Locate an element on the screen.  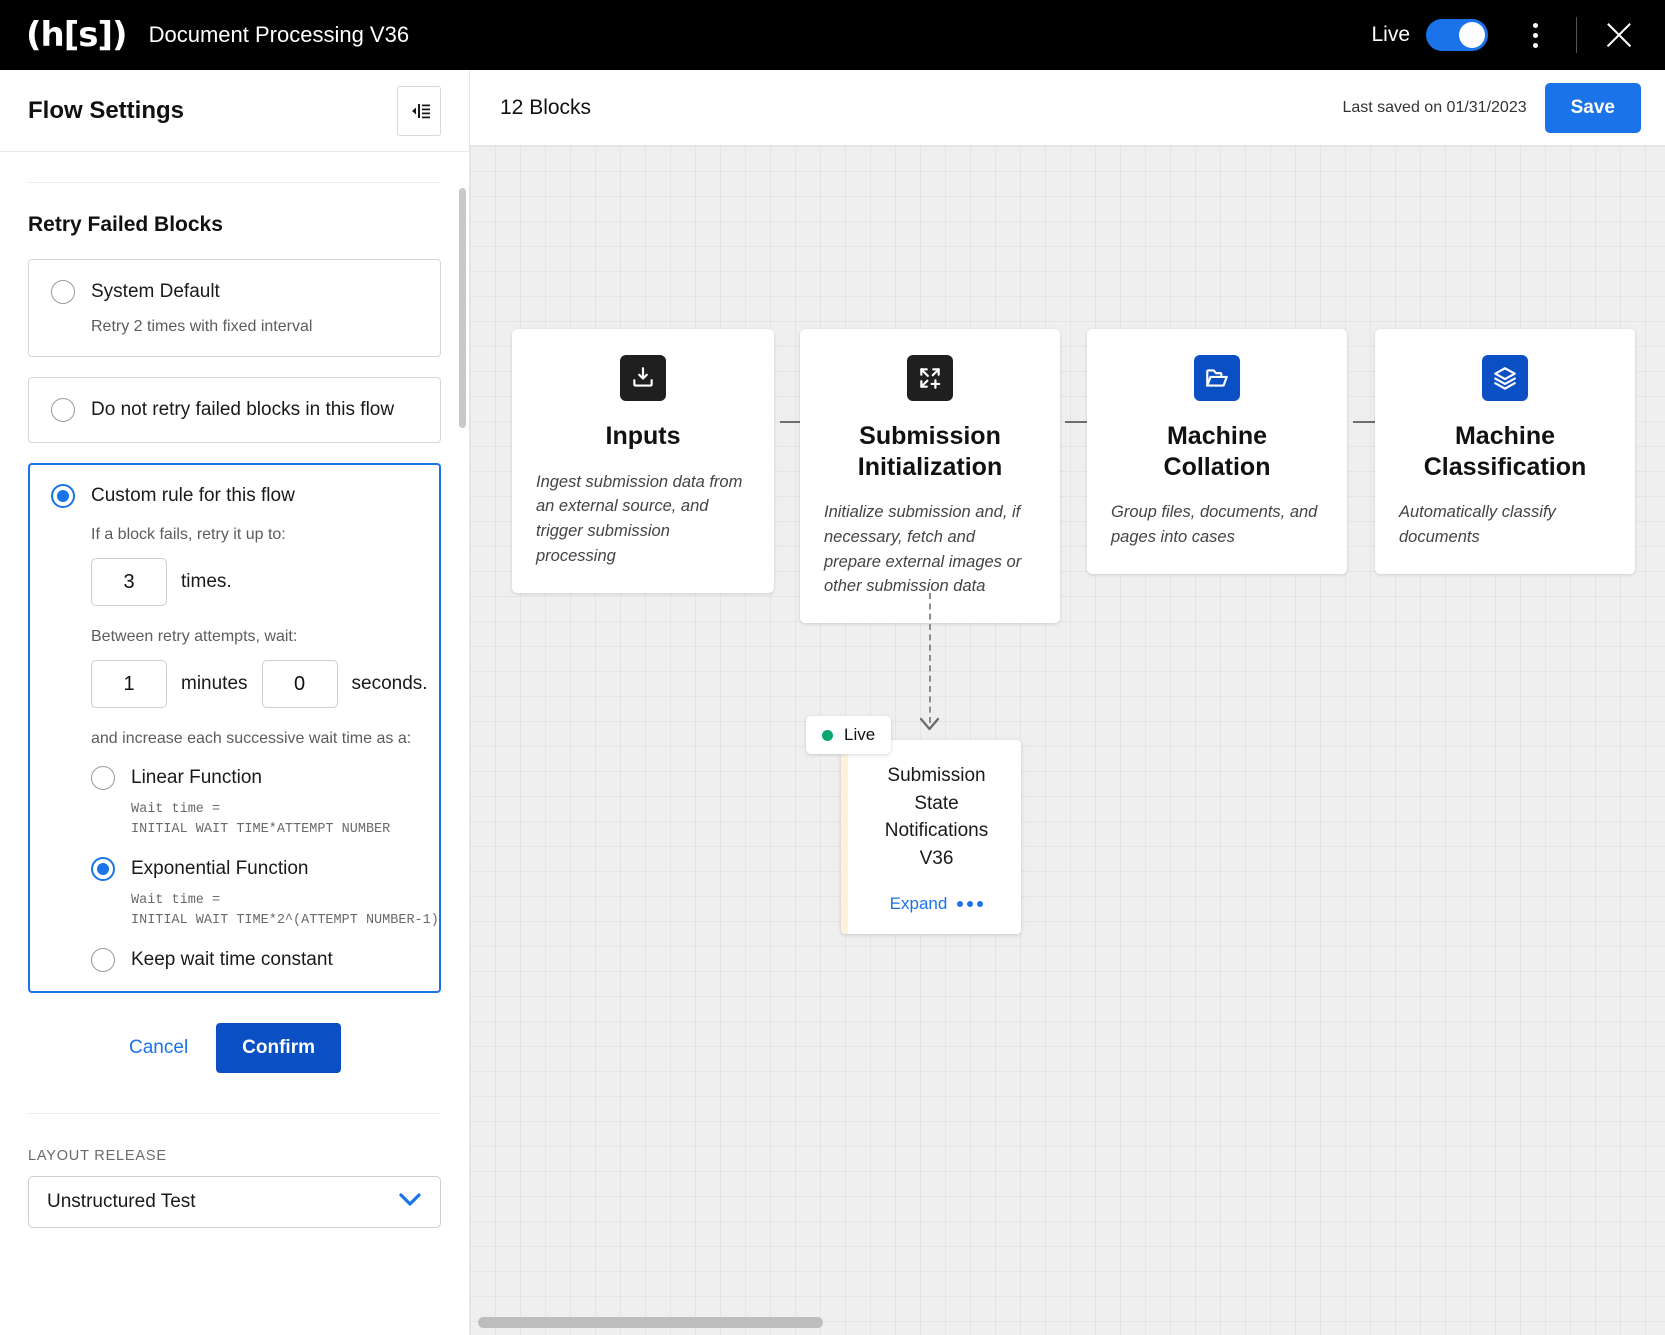
brand-logo: (h[s]) is located at coordinates (77, 35).